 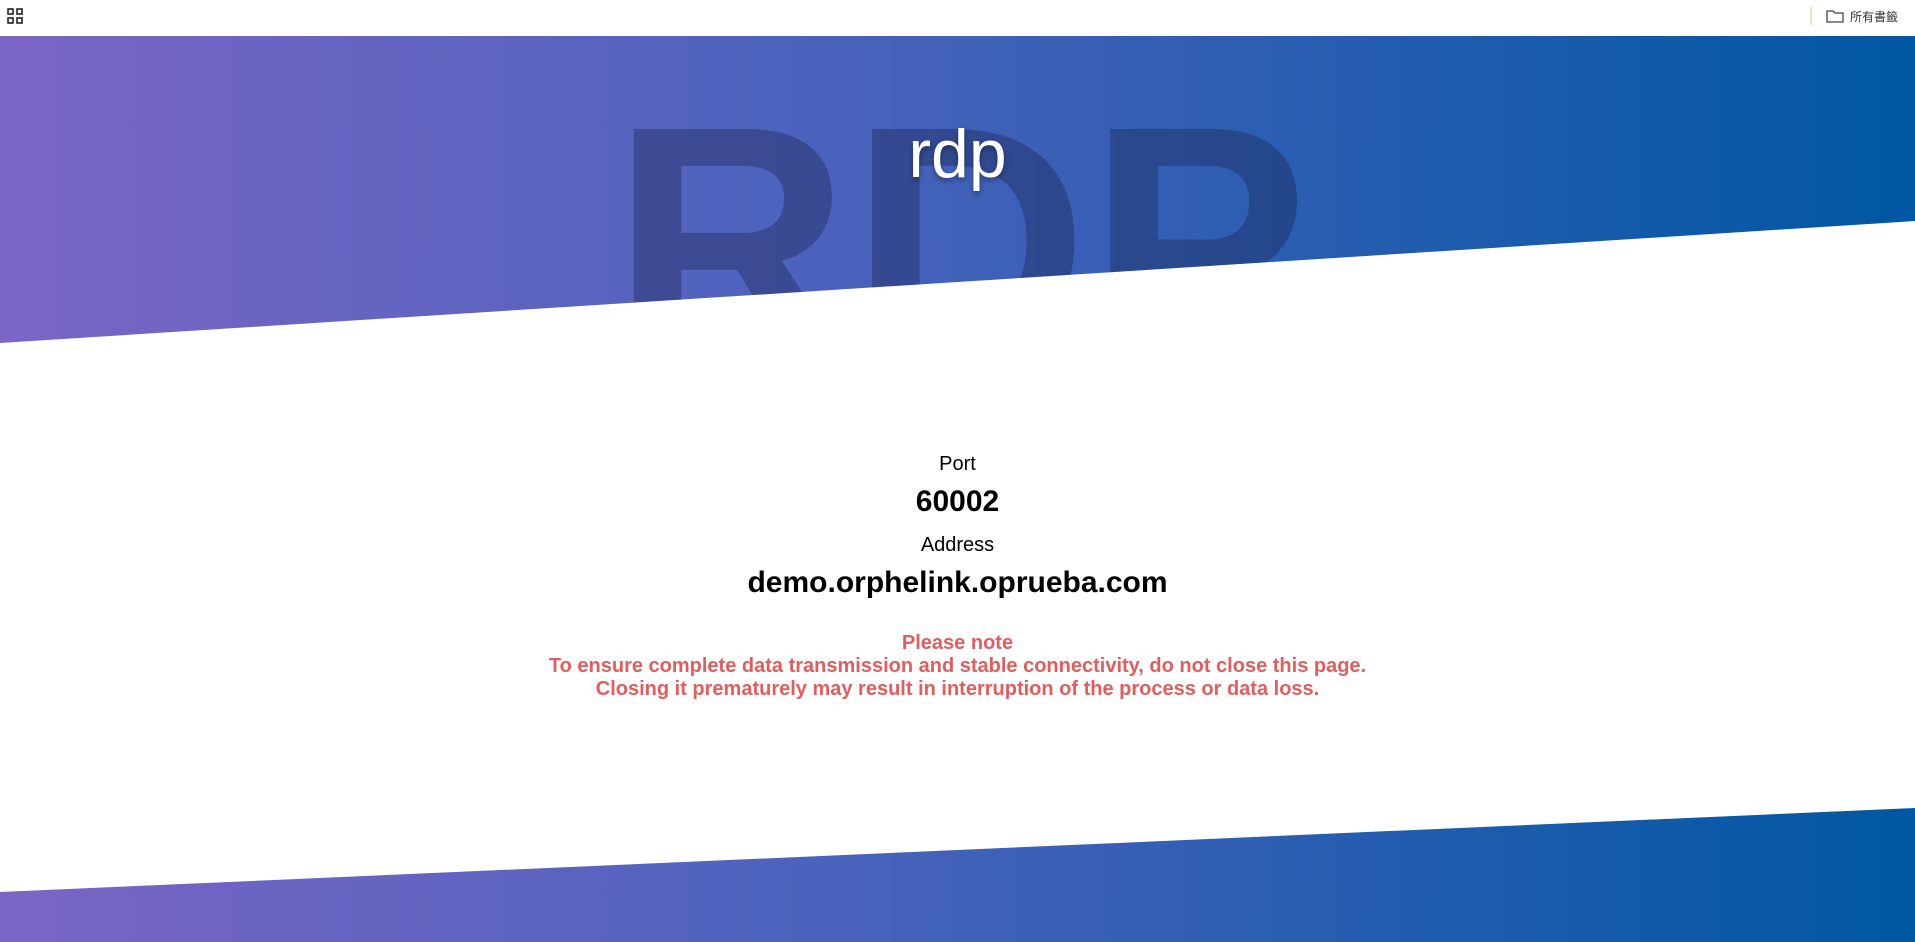 What do you see at coordinates (1811, 16) in the screenshot?
I see `bookmarks-separator` at bounding box center [1811, 16].